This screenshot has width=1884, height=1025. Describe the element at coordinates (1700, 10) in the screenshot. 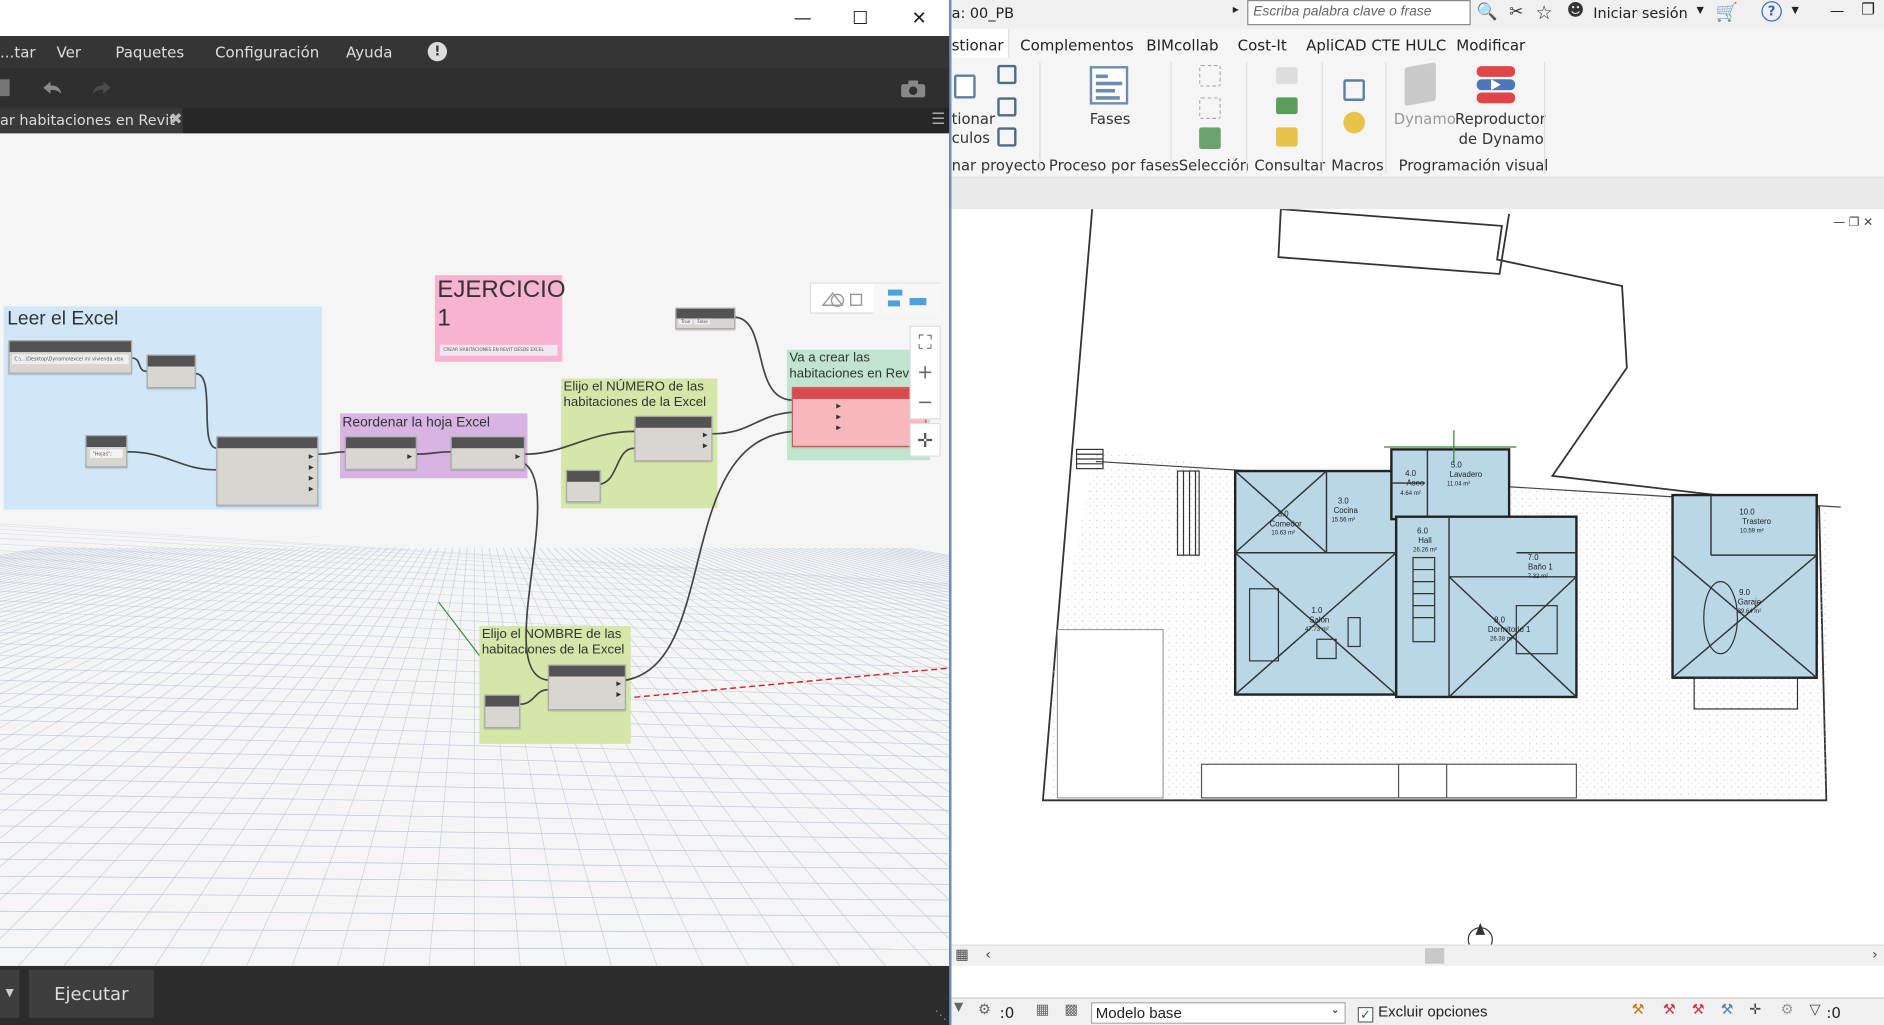

I see `signin-dropdown-icon: ▼` at that location.